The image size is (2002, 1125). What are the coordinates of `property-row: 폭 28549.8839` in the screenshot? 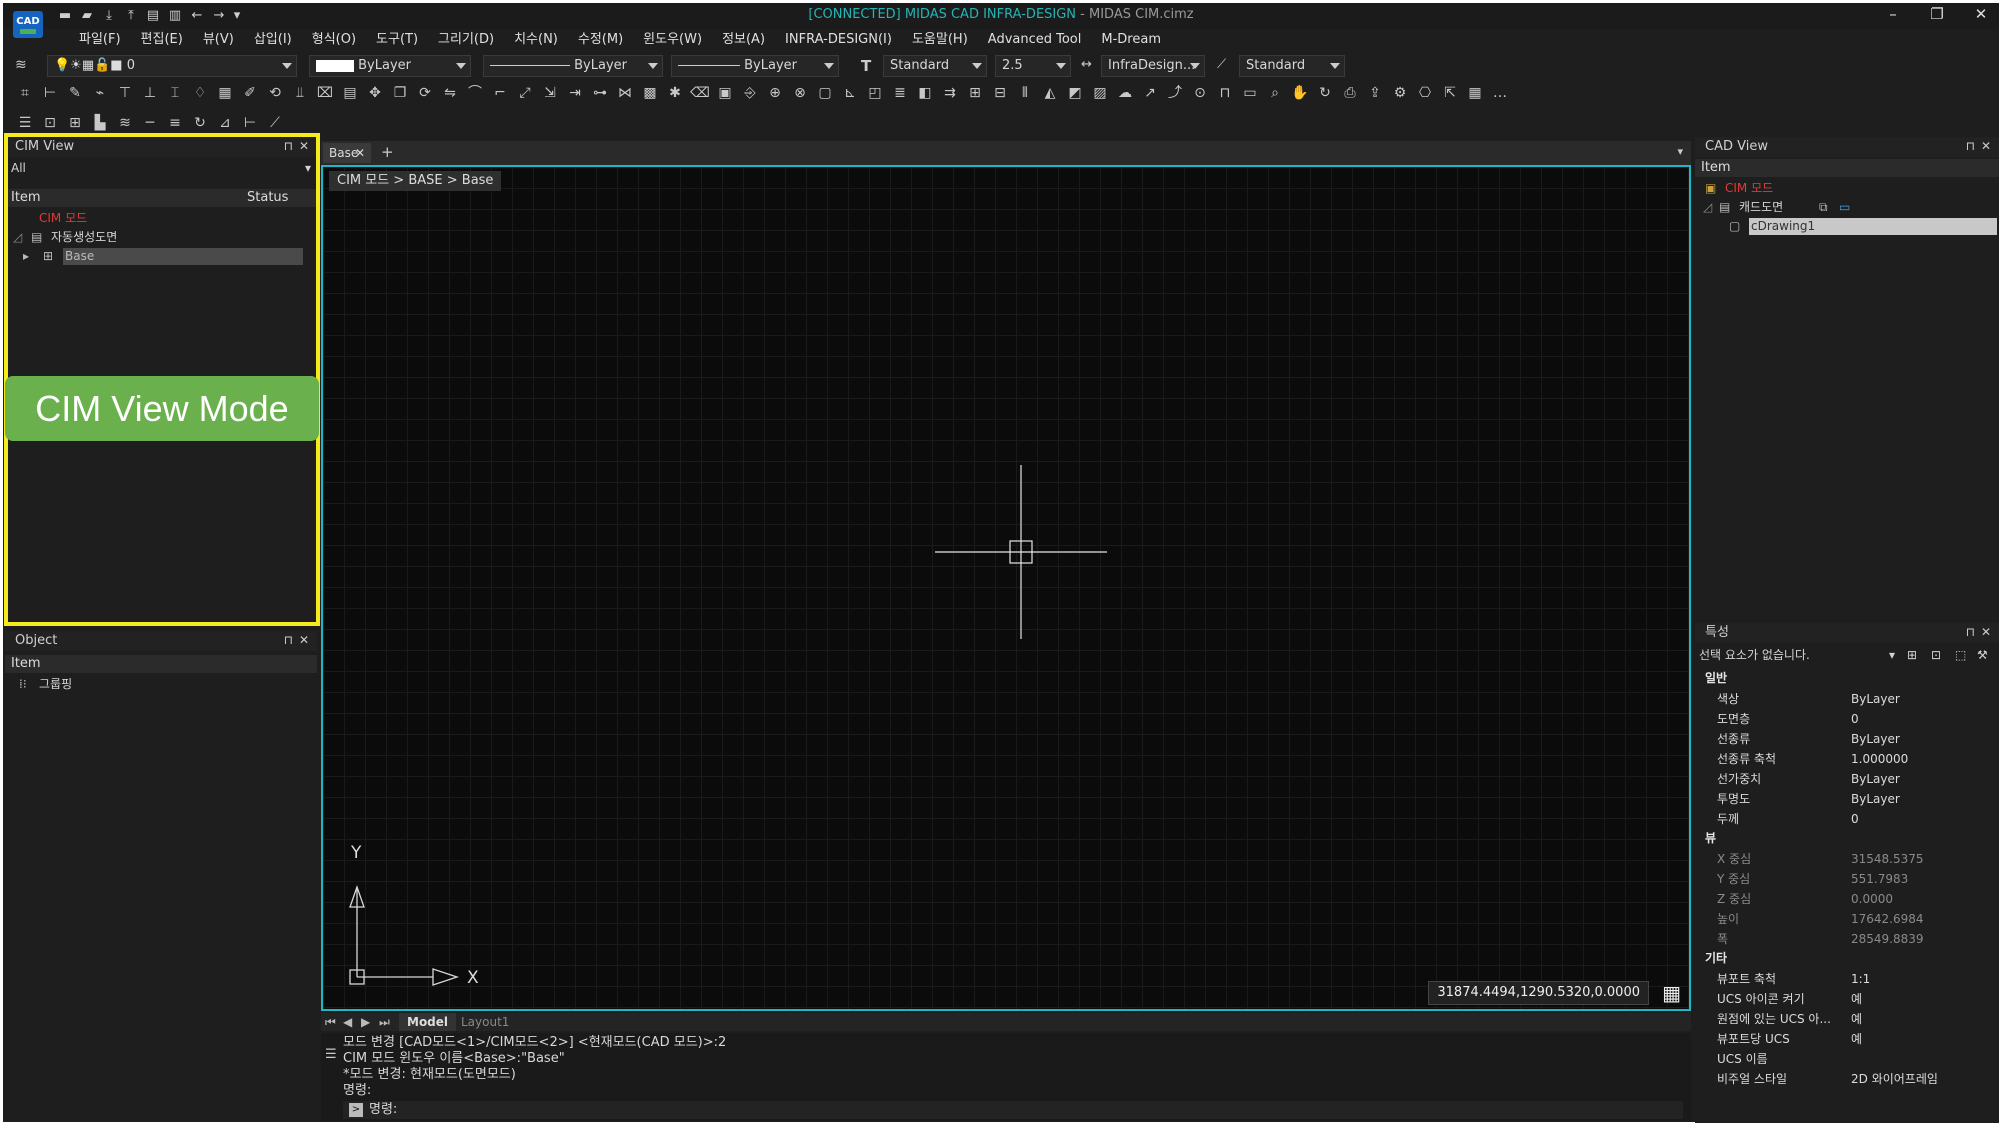 It's located at (1845, 939).